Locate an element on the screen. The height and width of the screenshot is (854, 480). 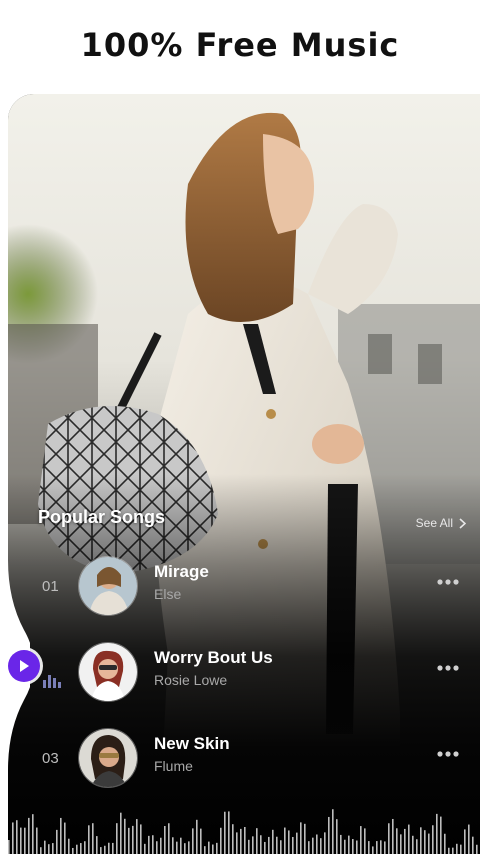
song-title: Worry Bout Us is located at coordinates (213, 657).